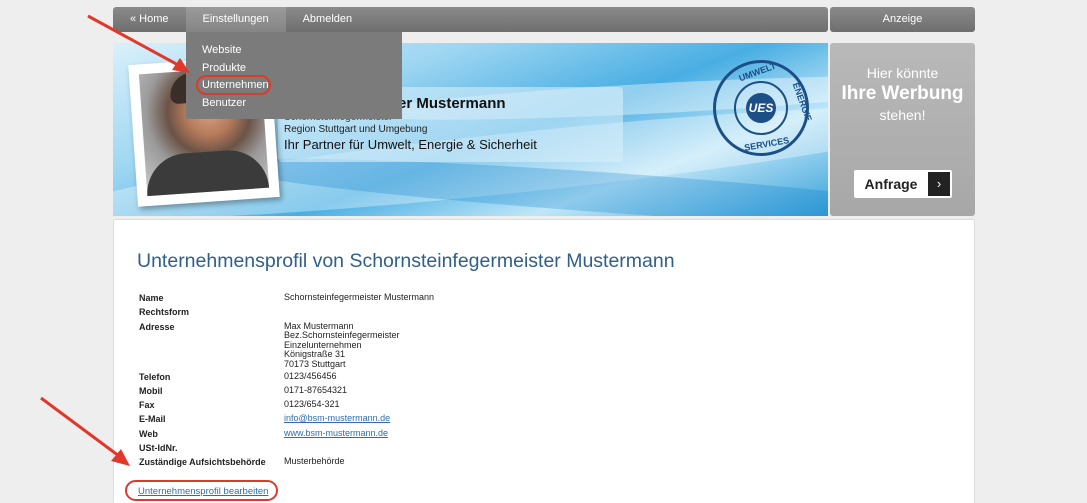  I want to click on banner-region: Region Stuttgart und Umgebung, so click(356, 129).